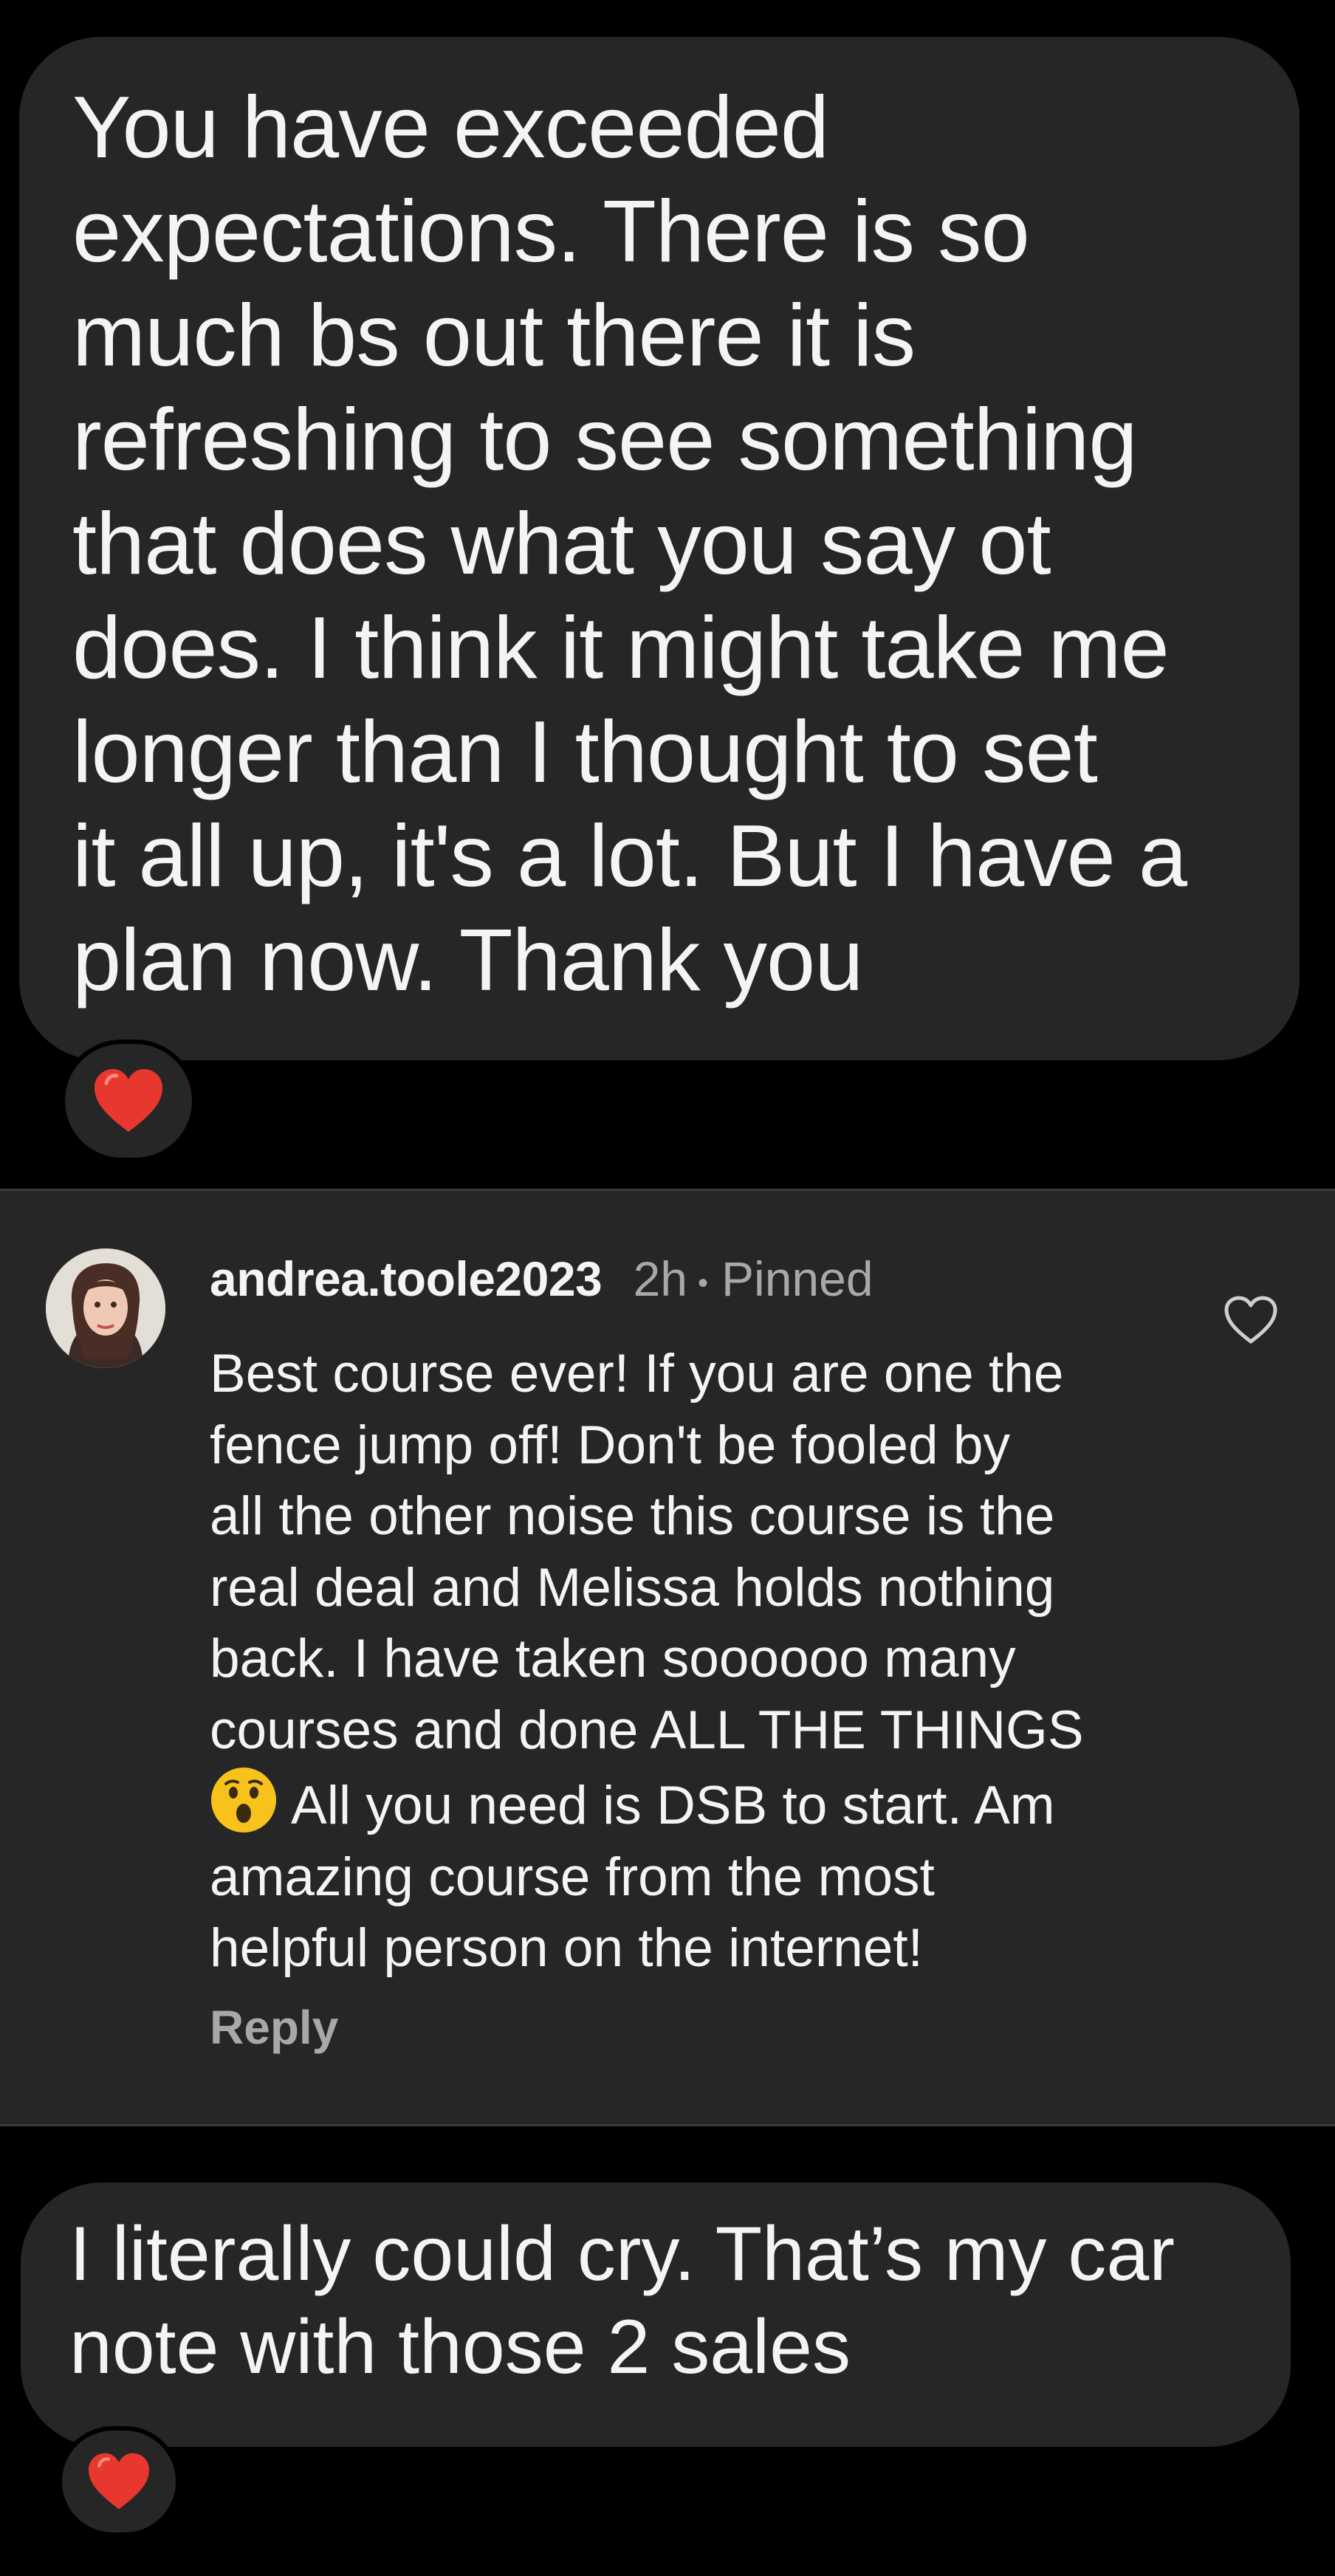  I want to click on pinned-label: Pinned, so click(797, 1278).